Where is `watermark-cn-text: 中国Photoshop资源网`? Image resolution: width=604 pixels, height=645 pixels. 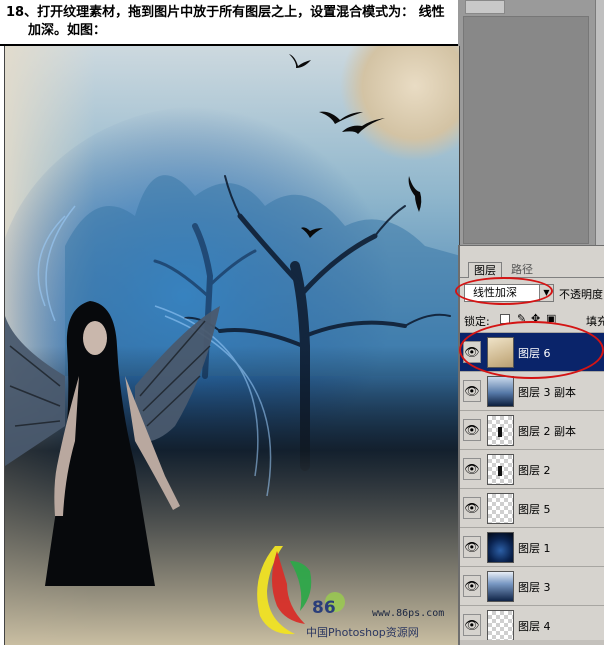
watermark-cn-text: 中国Photoshop资源网 is located at coordinates (362, 632).